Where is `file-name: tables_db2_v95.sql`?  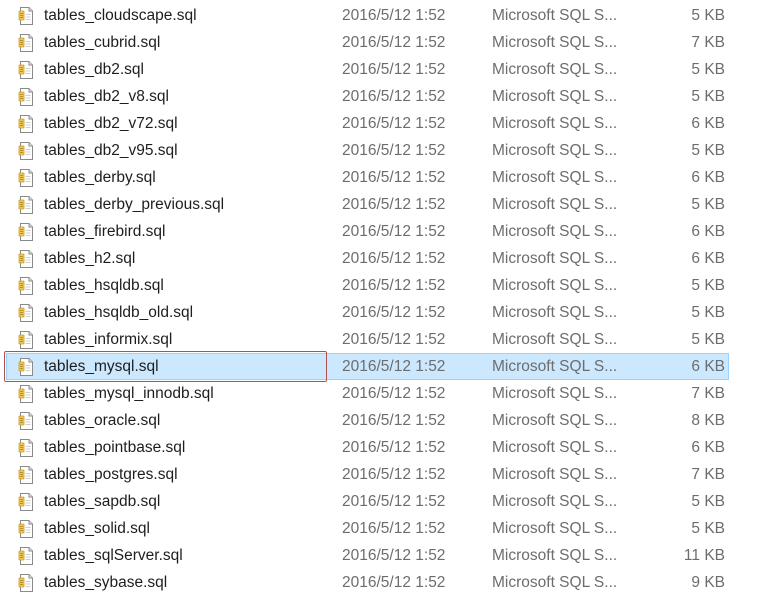
file-name: tables_db2_v95.sql is located at coordinates (111, 150).